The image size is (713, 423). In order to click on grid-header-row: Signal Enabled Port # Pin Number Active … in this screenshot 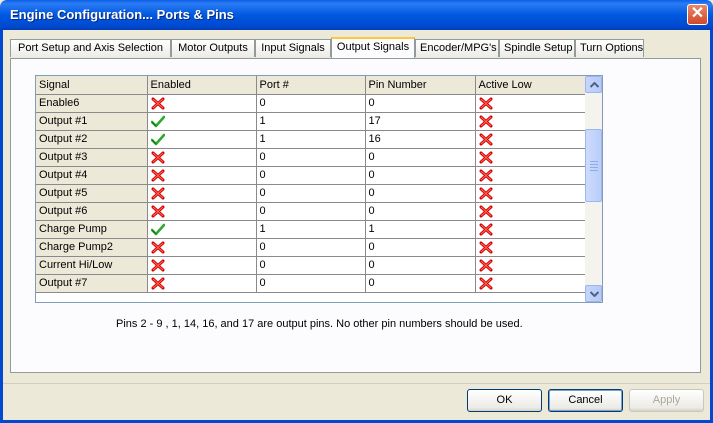, I will do `click(311, 85)`.